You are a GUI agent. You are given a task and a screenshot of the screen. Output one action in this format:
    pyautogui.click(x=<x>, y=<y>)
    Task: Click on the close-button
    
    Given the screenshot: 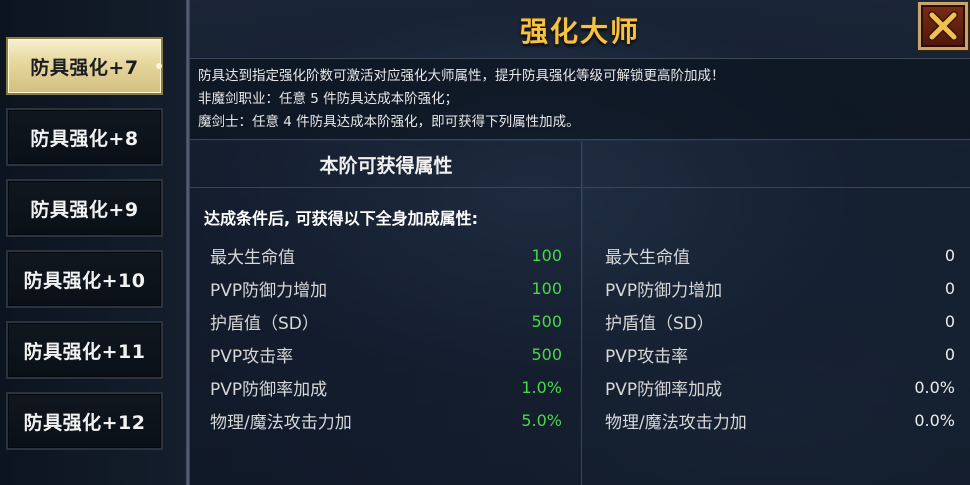 What is the action you would take?
    pyautogui.click(x=943, y=26)
    